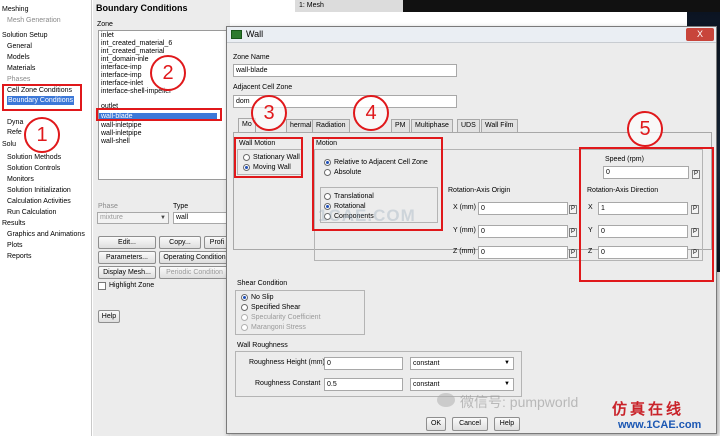 This screenshot has width=720, height=436. What do you see at coordinates (523, 208) in the screenshot?
I see `rao-x-field: 0` at bounding box center [523, 208].